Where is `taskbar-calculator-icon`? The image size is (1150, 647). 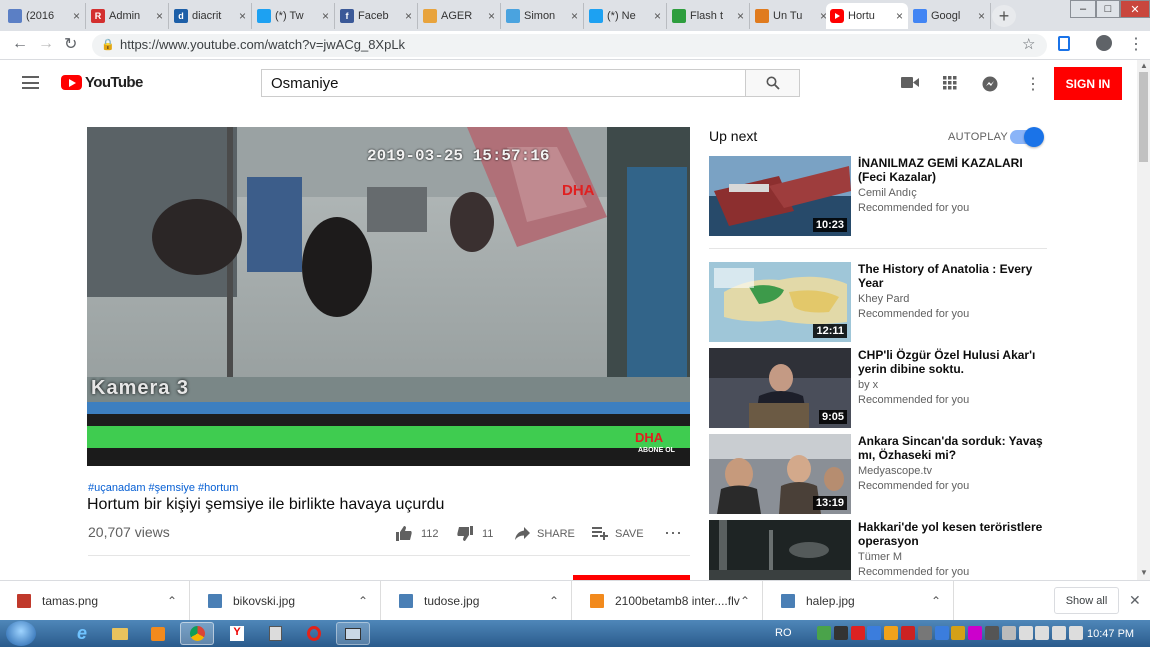
taskbar-calculator-icon is located at coordinates (275, 633).